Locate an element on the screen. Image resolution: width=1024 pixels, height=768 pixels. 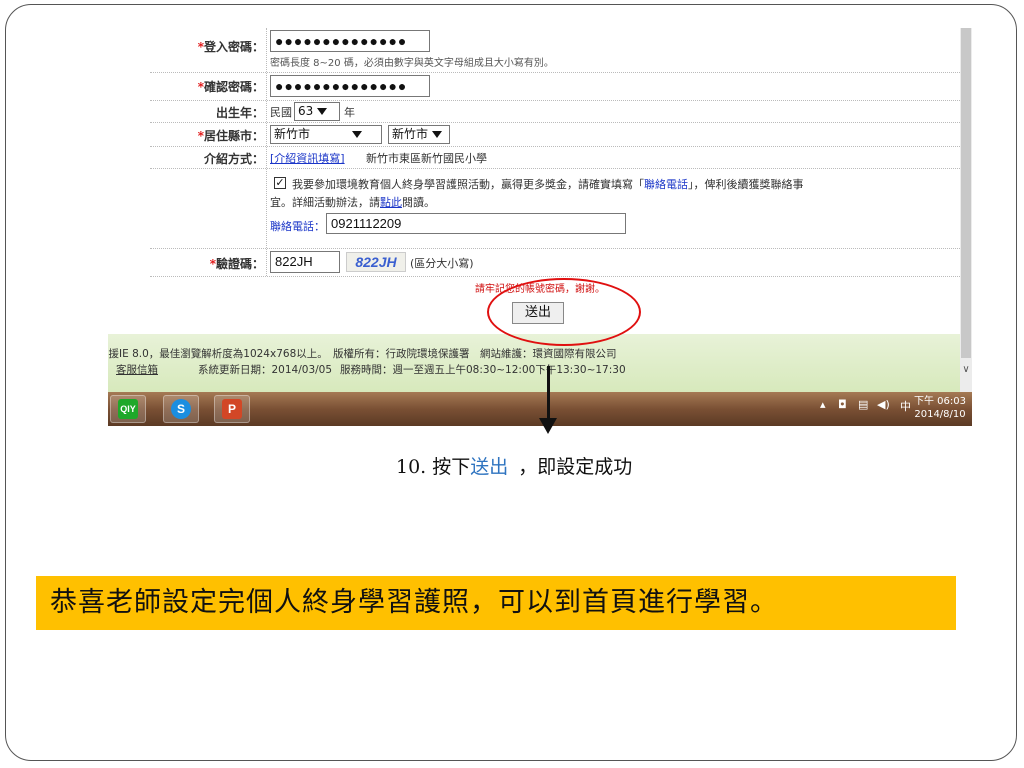
iqiyi-icon: QIY is located at coordinates (128, 409).